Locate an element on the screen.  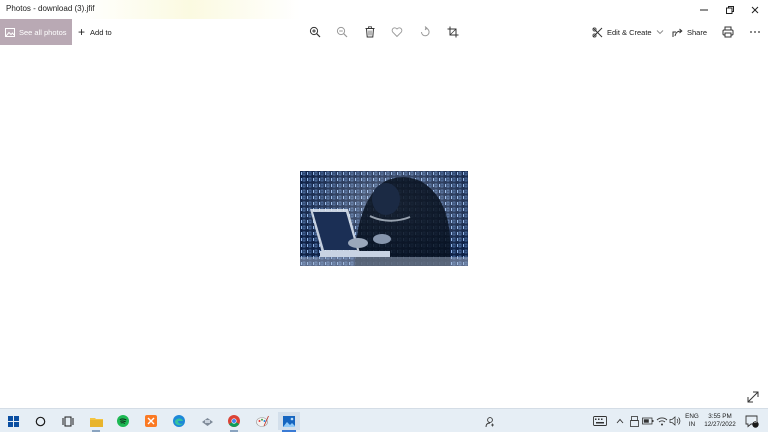
window-title: Photos - download (3).jfif is located at coordinates (50, 8).